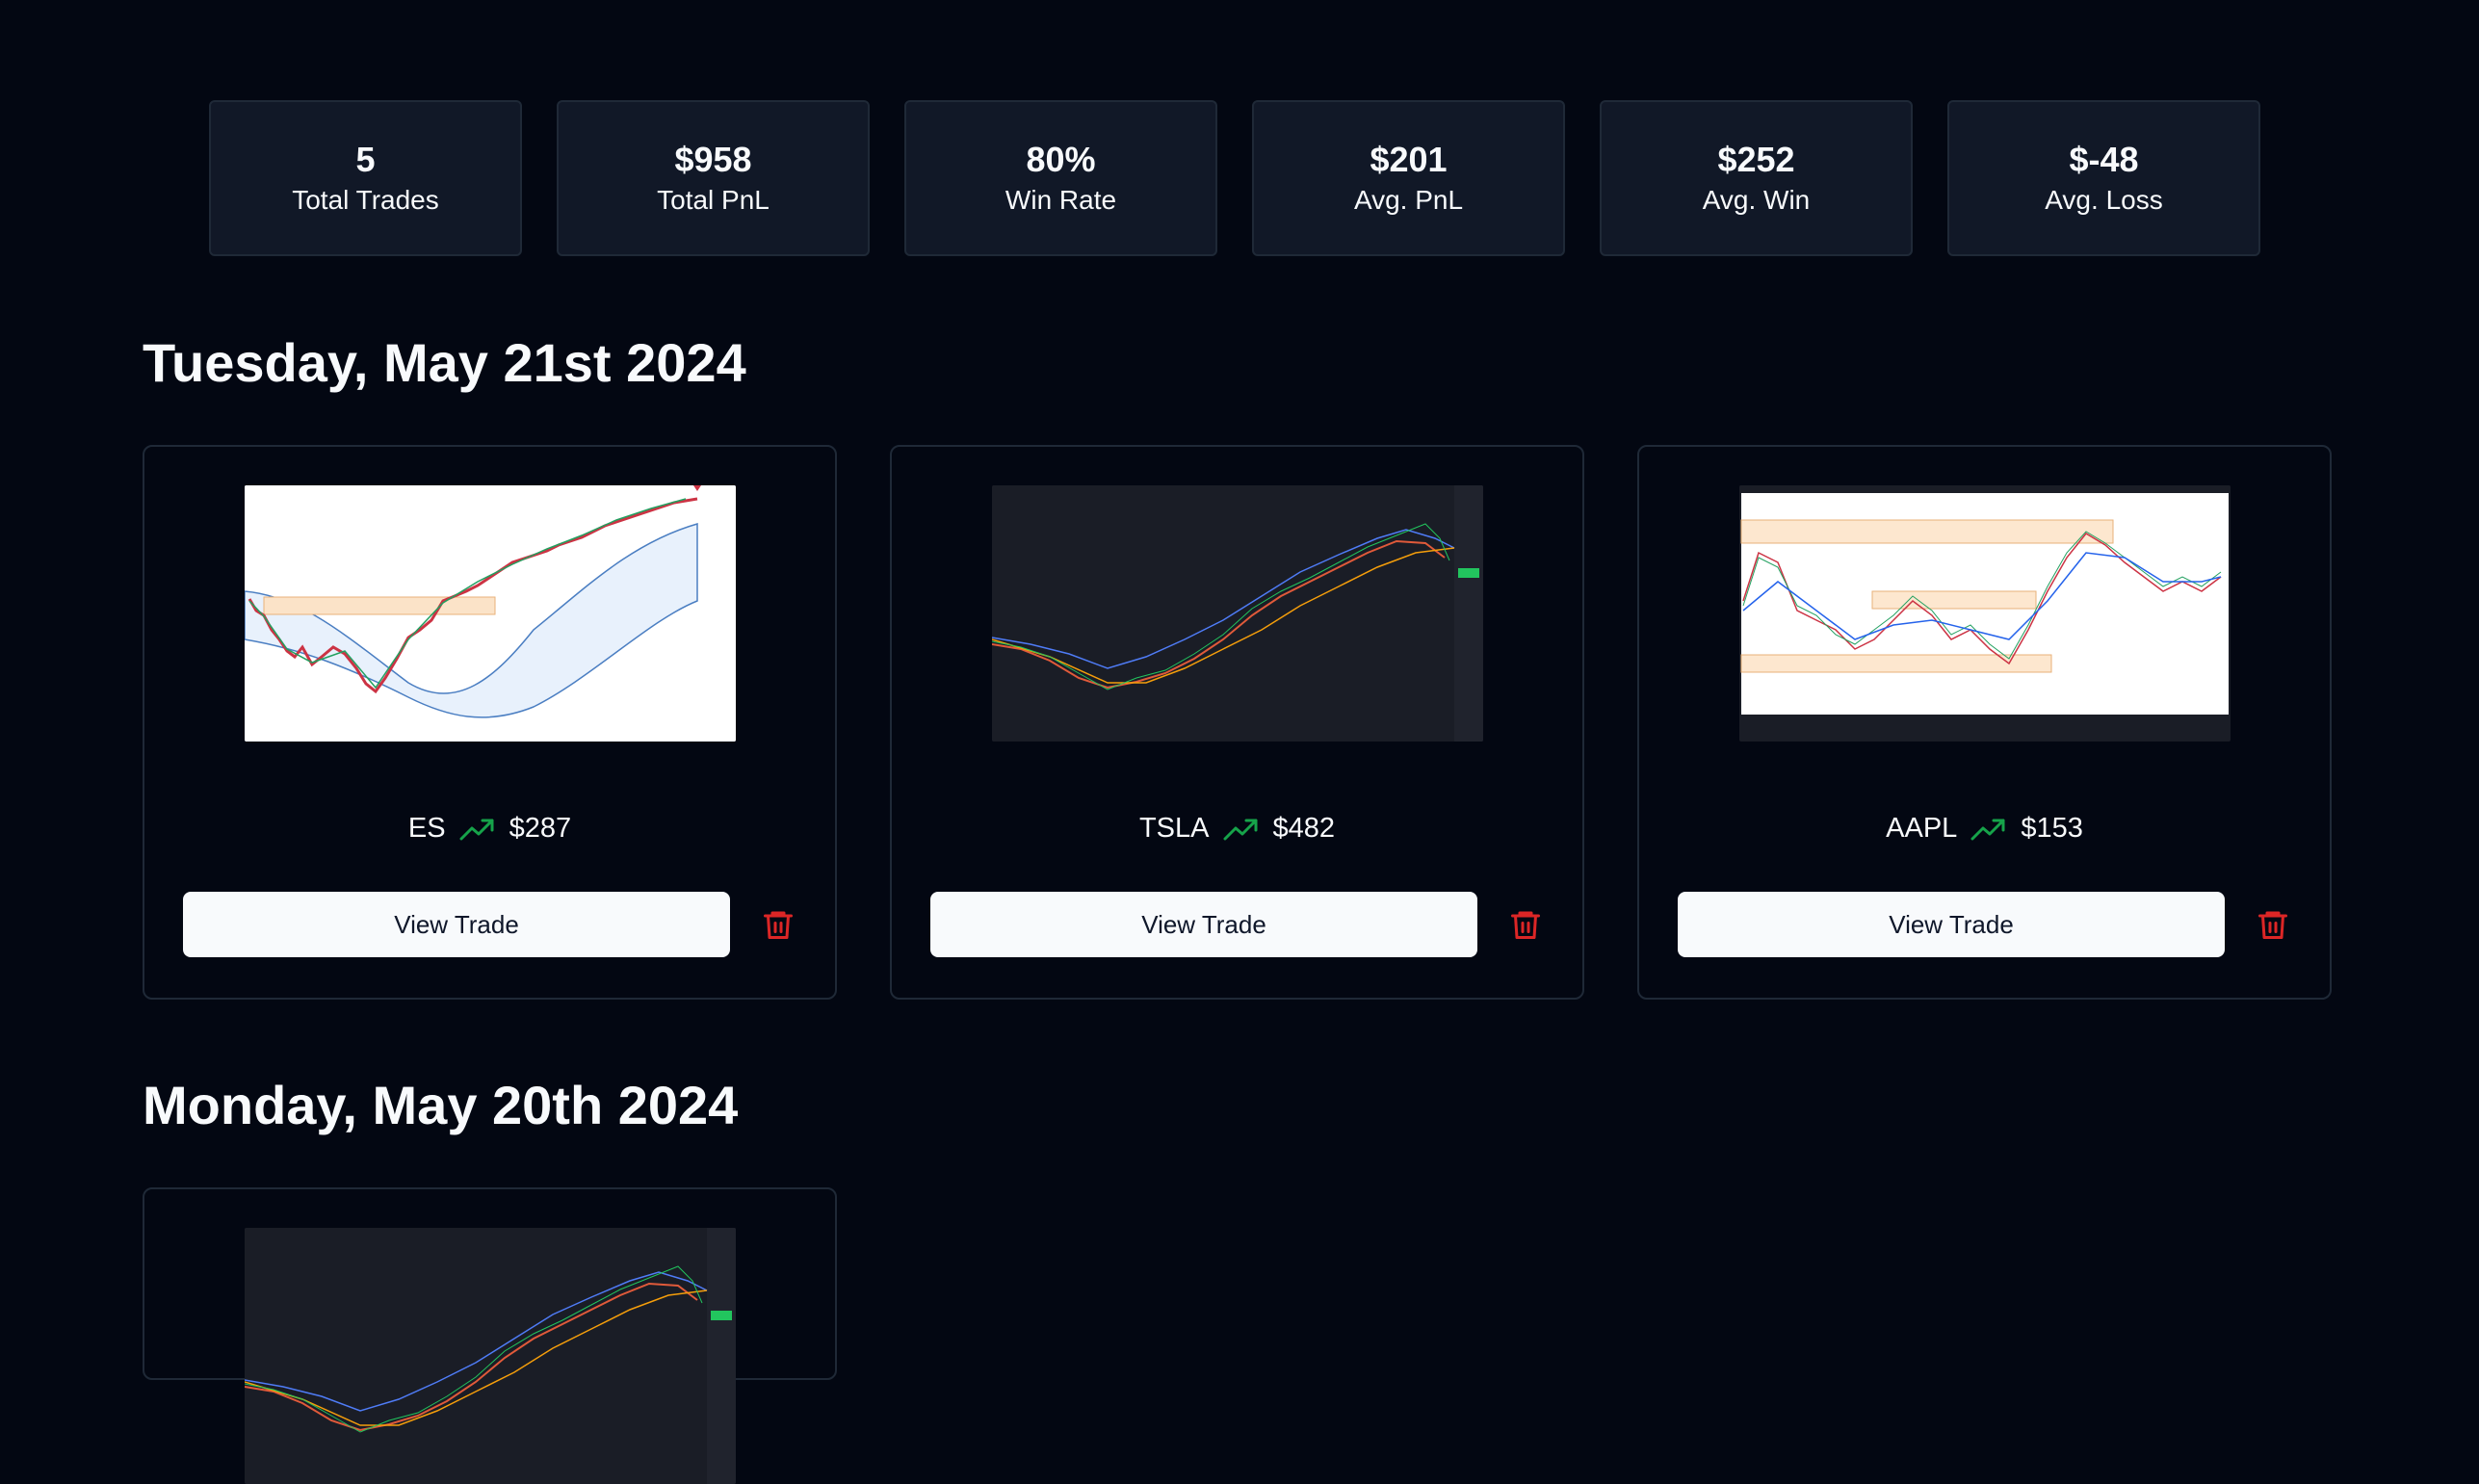 This screenshot has height=1484, width=2479. I want to click on trade-card, so click(490, 1336).